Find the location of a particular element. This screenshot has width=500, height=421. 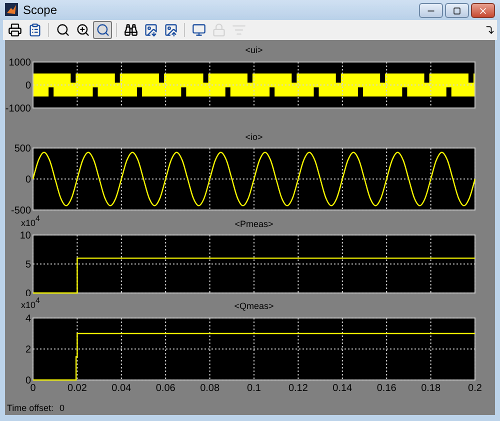

time-offset-value: 0 is located at coordinates (62, 408).